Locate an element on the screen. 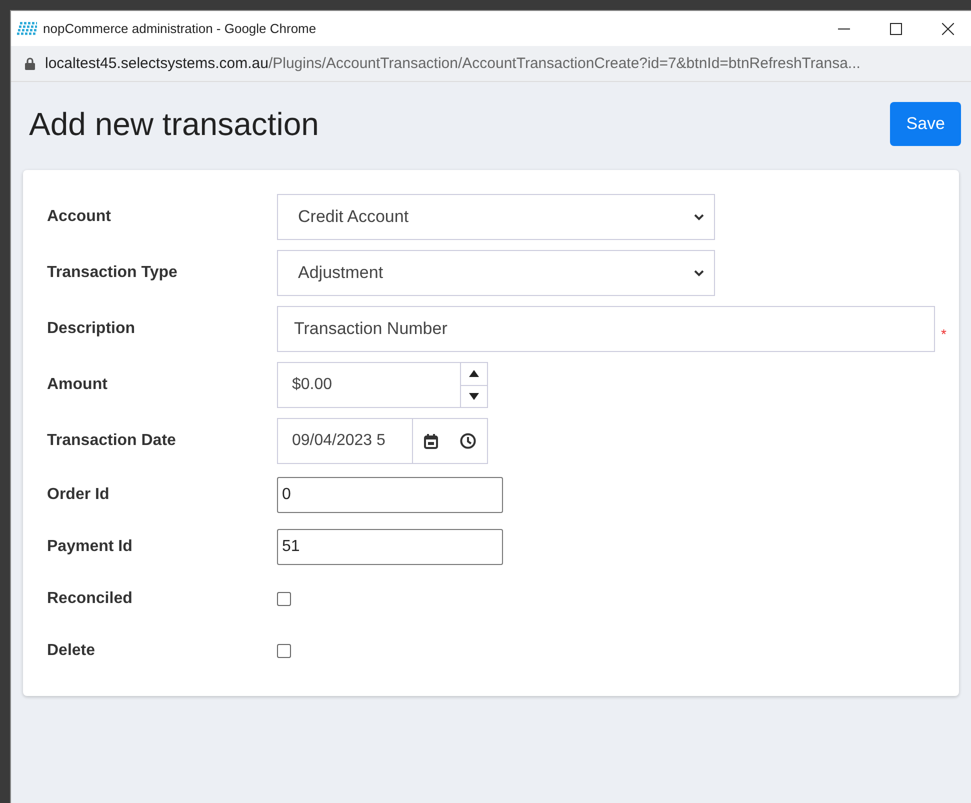 This screenshot has height=803, width=971. field-label: Description is located at coordinates (91, 329).